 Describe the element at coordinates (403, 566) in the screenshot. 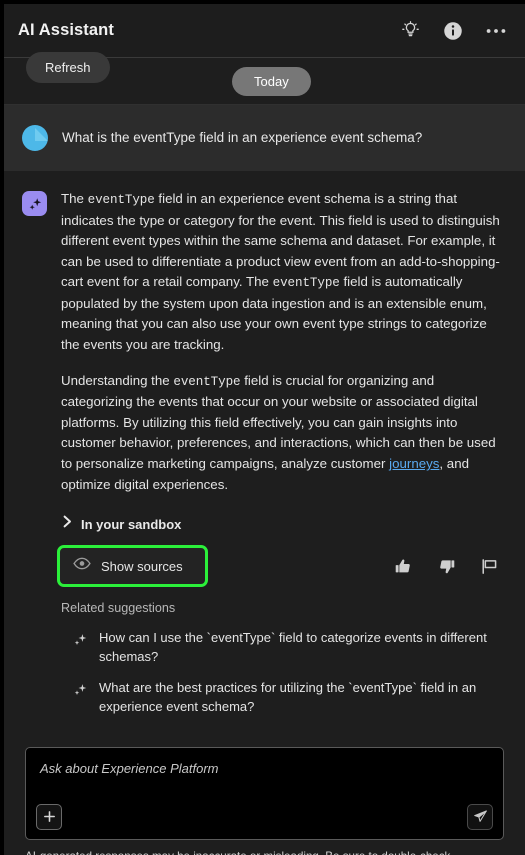

I see `thumbs-up-icon` at that location.